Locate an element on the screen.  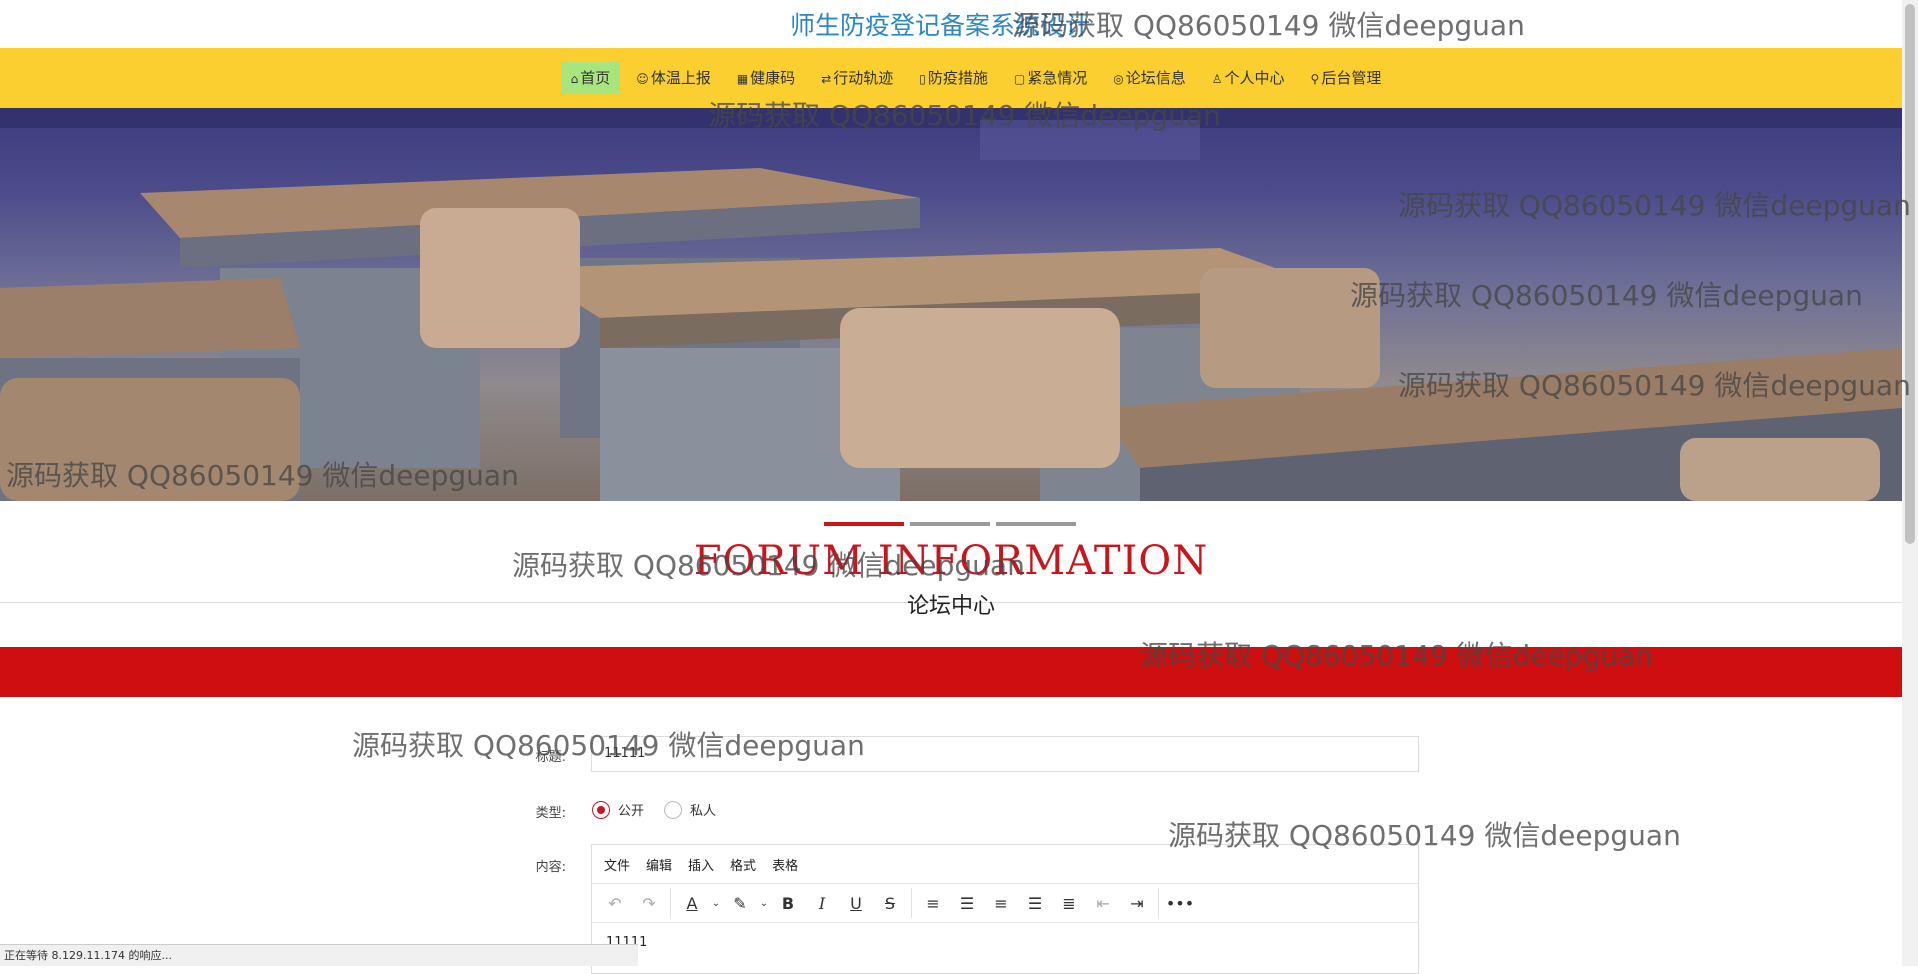
radio-private: 私人 is located at coordinates (690, 809).